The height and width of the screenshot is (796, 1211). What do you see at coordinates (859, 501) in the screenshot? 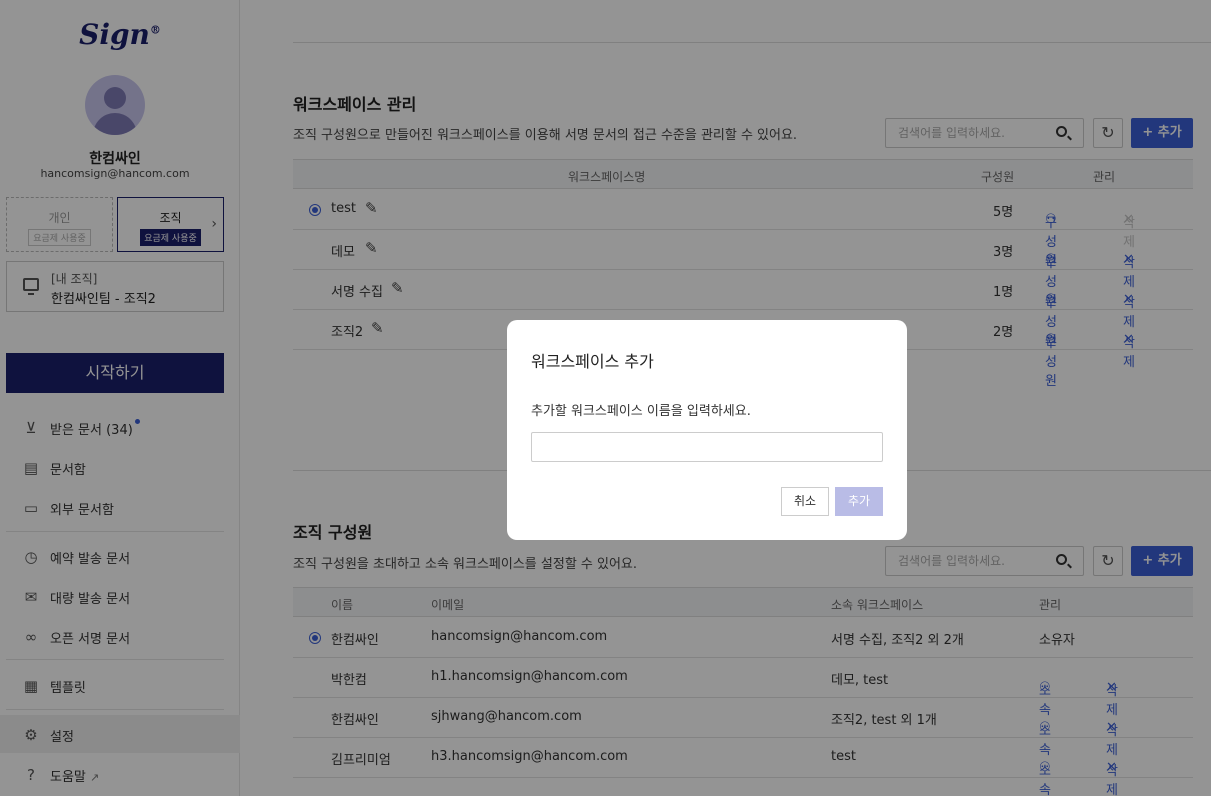
I see `confirm-add-button: 추가` at bounding box center [859, 501].